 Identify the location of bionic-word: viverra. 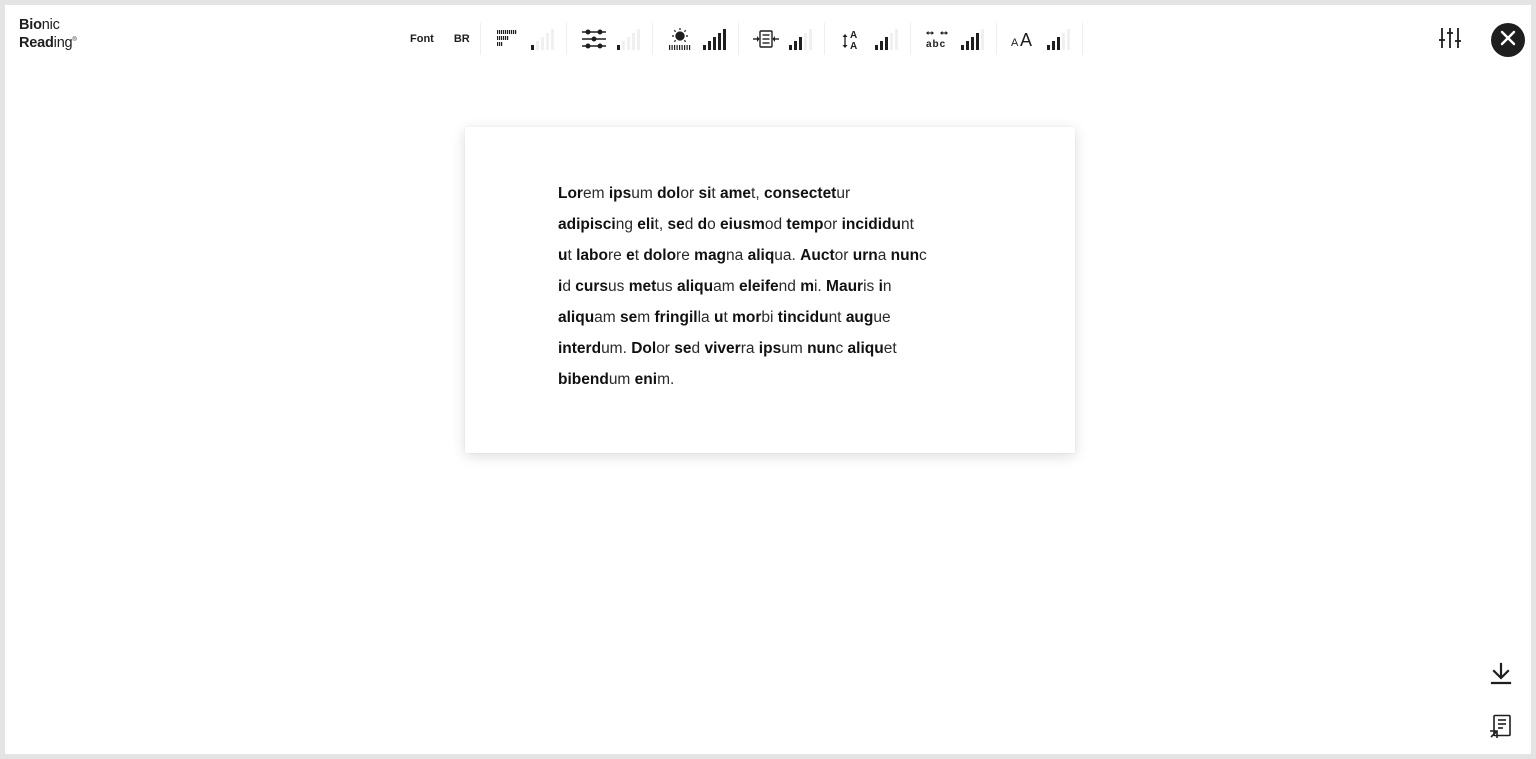
(729, 348).